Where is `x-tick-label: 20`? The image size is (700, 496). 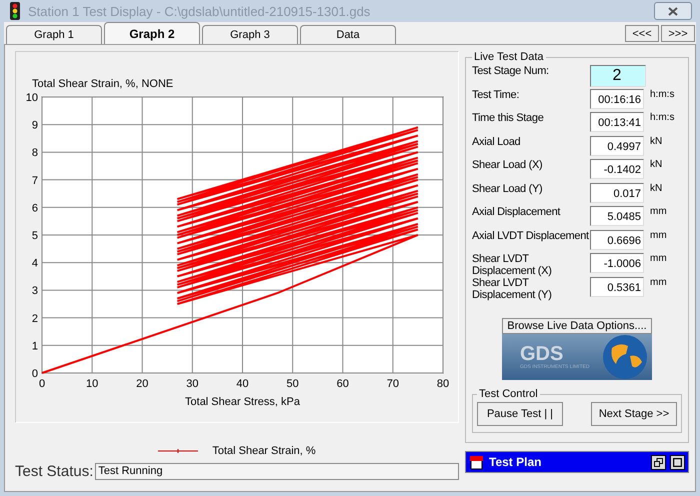 x-tick-label: 20 is located at coordinates (142, 384).